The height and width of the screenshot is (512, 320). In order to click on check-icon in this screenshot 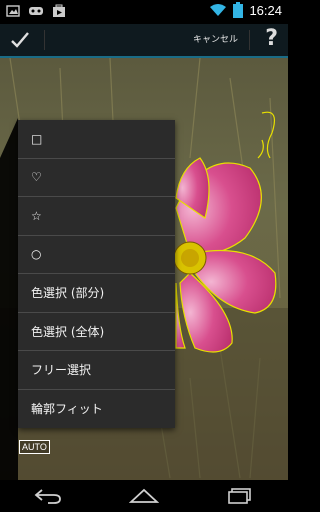, I will do `click(20, 40)`.